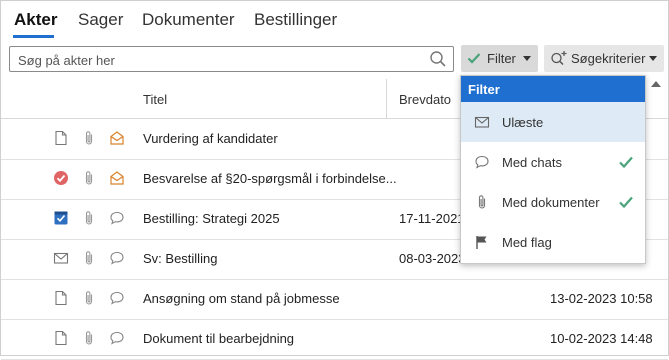  I want to click on magnifier-icon, so click(438, 59).